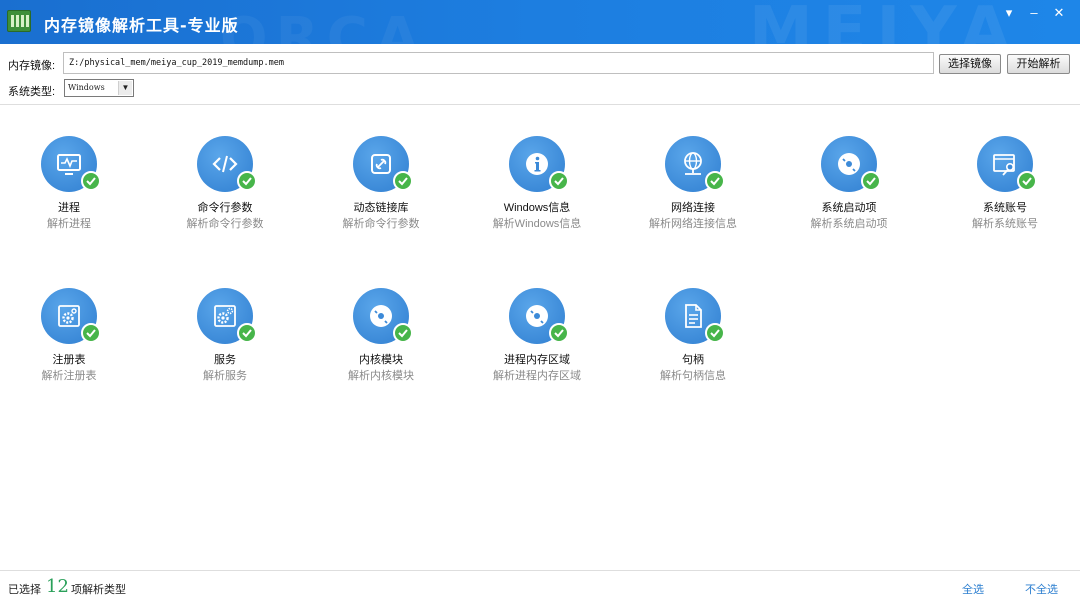 The image size is (1080, 608). I want to click on select-none-link: 不全选, so click(1041, 589).